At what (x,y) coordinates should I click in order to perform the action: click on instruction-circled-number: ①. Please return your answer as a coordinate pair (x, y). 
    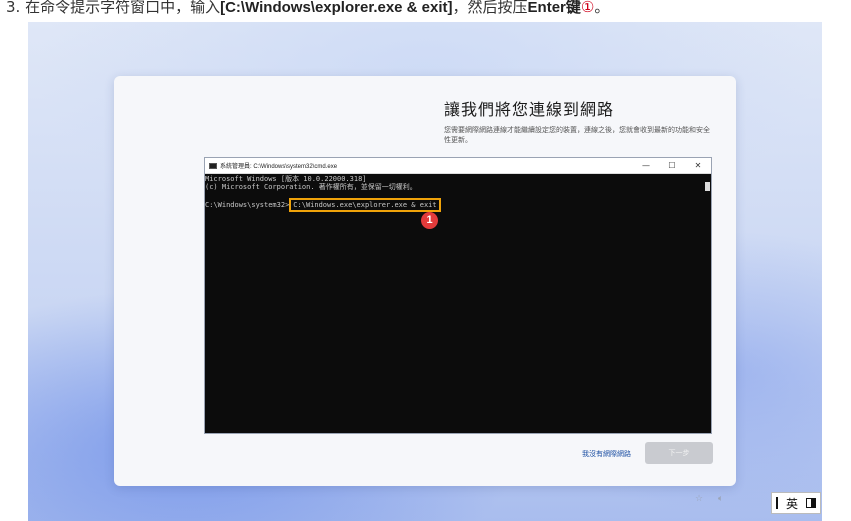
    Looking at the image, I should click on (587, 8).